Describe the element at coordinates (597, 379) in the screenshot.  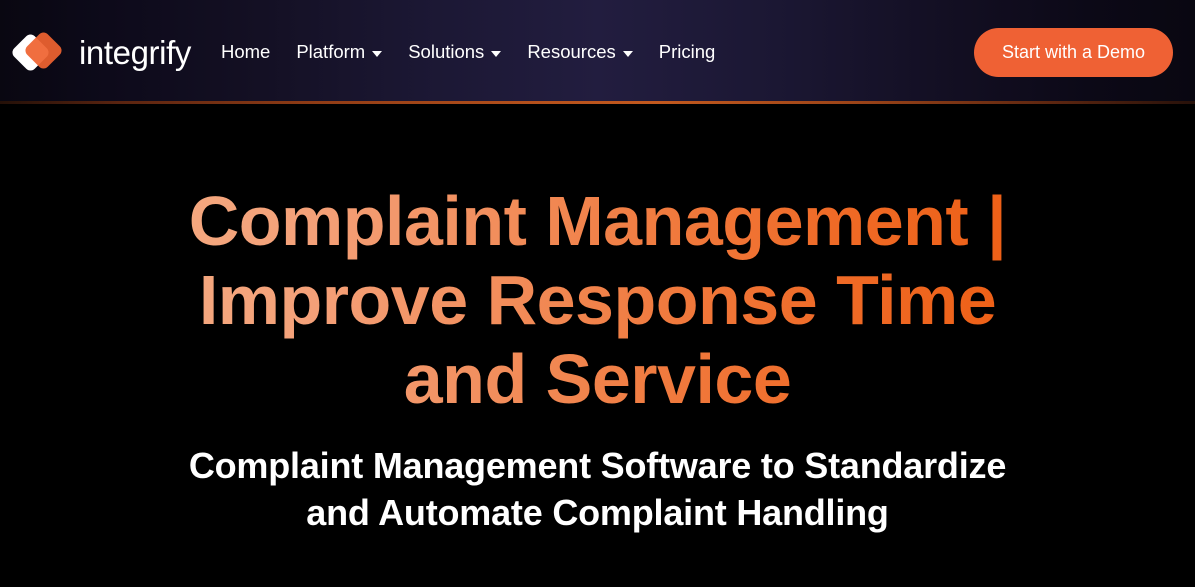
I see `hero-title-line-3: and Service` at that location.